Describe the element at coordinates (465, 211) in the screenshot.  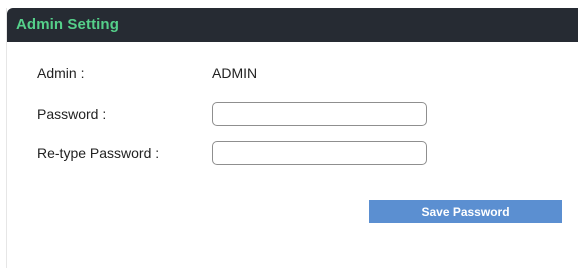
I see `save-password-button: Save Password` at that location.